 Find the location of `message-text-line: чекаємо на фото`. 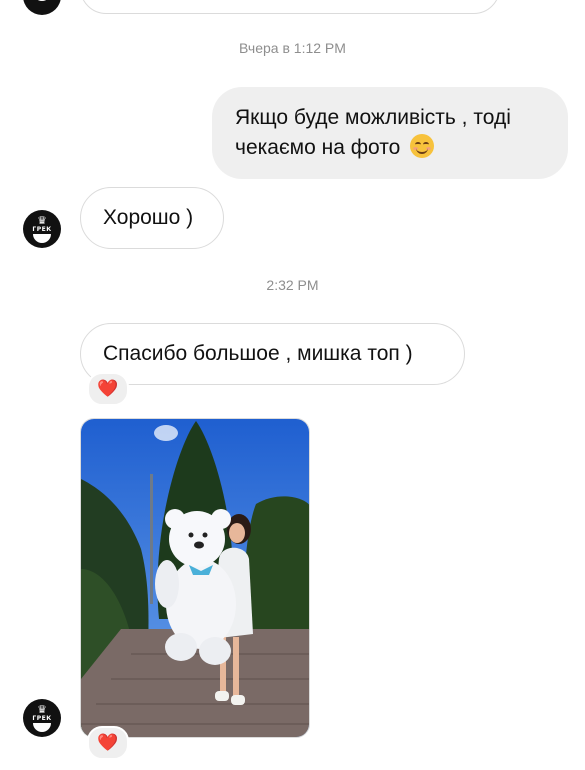

message-text-line: чекаємо на фото is located at coordinates (391, 148).